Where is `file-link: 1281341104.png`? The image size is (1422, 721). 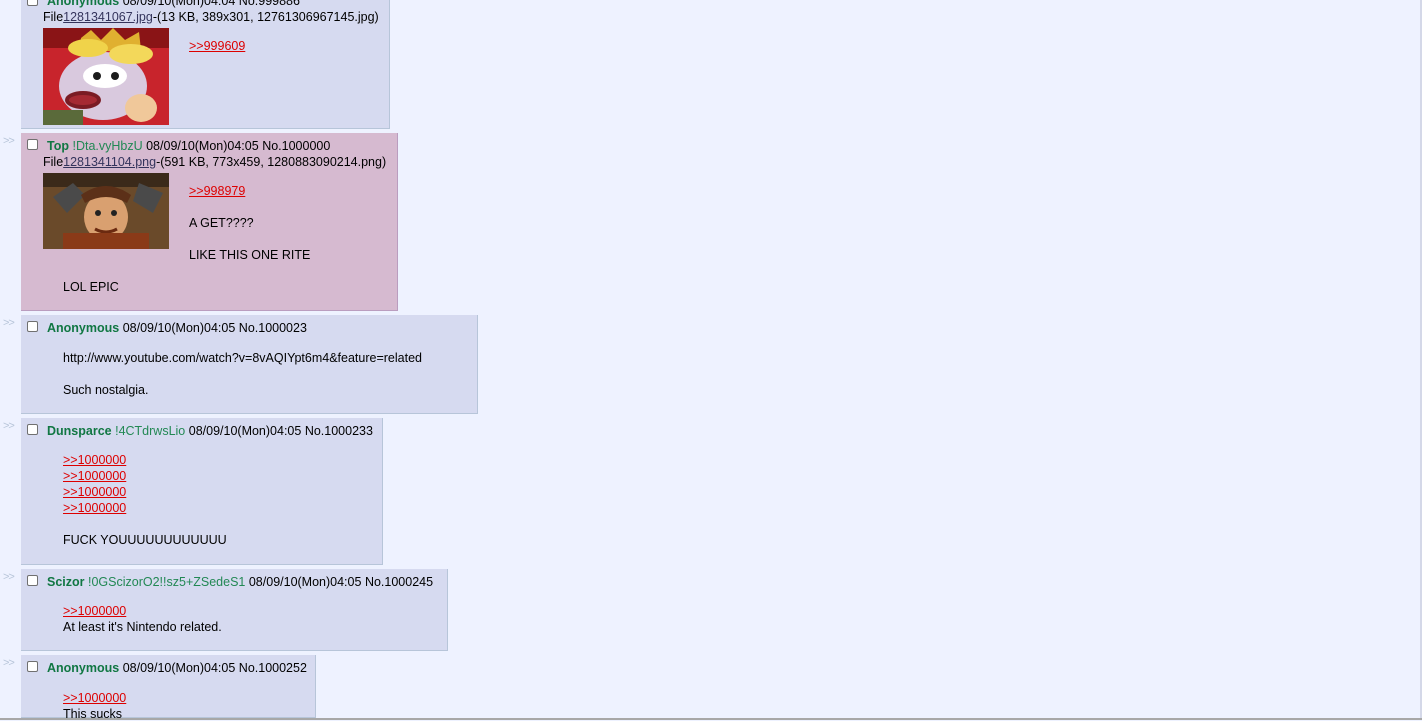 file-link: 1281341104.png is located at coordinates (109, 162).